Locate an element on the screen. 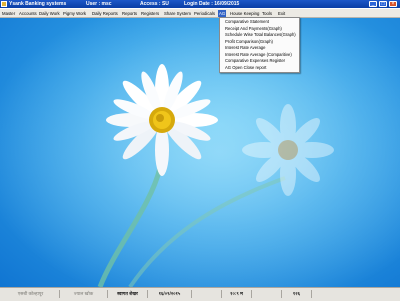  menuitem-ag-open-close-report: AG Open Close report is located at coordinates (245, 68).